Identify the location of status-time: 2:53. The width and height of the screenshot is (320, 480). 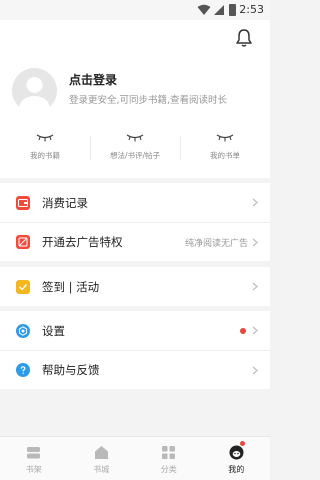
(251, 9).